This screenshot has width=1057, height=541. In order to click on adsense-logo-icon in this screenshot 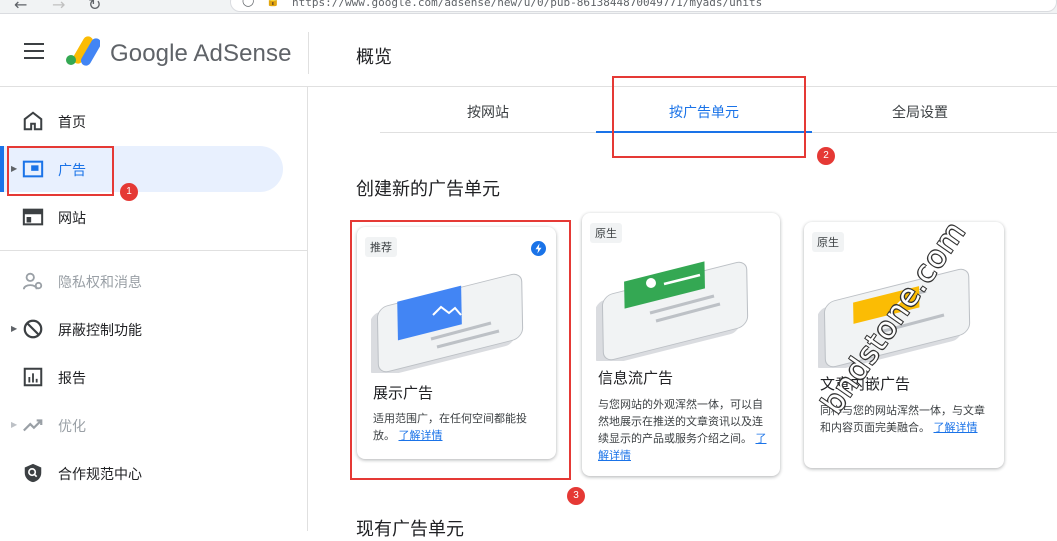, I will do `click(83, 51)`.